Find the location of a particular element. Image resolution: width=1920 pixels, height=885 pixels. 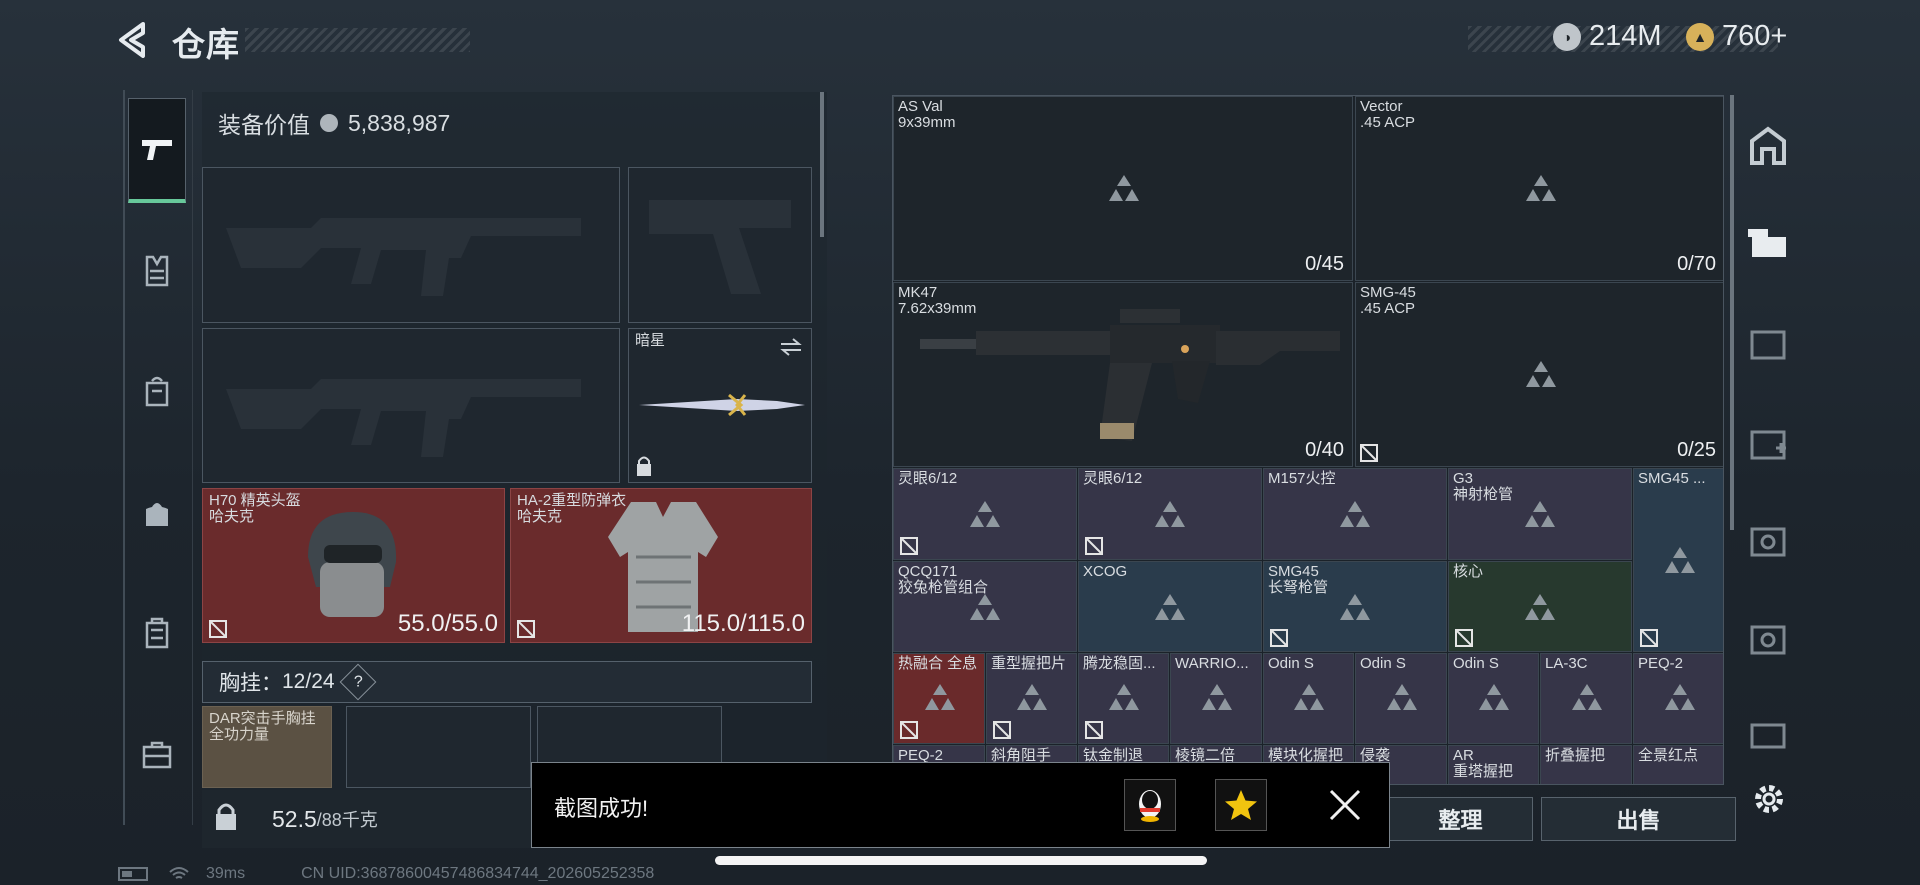

armor-brand: 哈夫克 is located at coordinates (540, 516).